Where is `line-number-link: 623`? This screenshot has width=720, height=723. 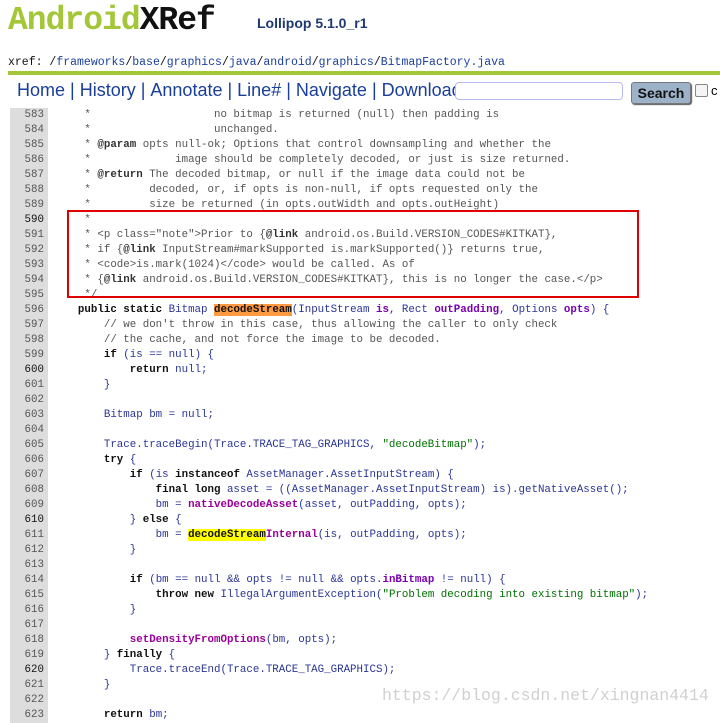 line-number-link: 623 is located at coordinates (29, 715).